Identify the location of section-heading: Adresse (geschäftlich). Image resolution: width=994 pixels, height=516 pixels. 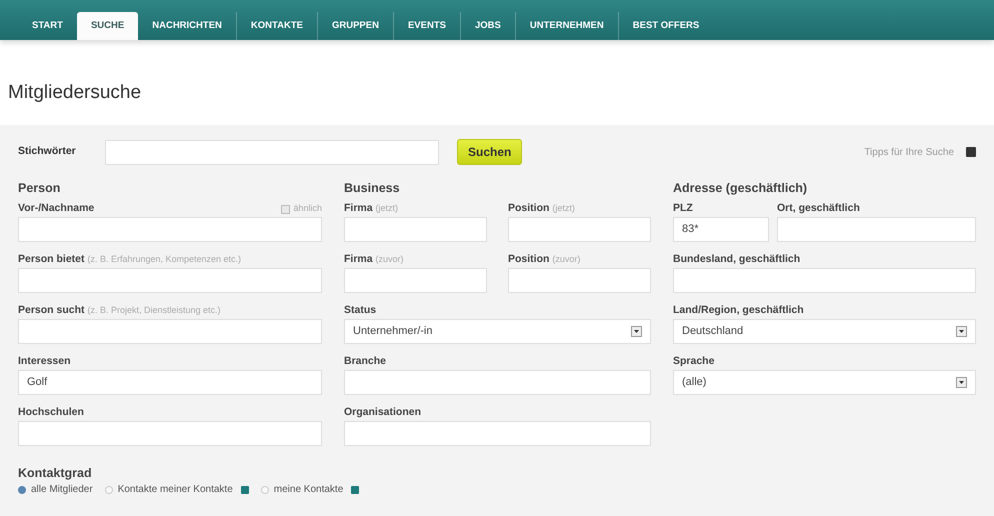
(740, 188).